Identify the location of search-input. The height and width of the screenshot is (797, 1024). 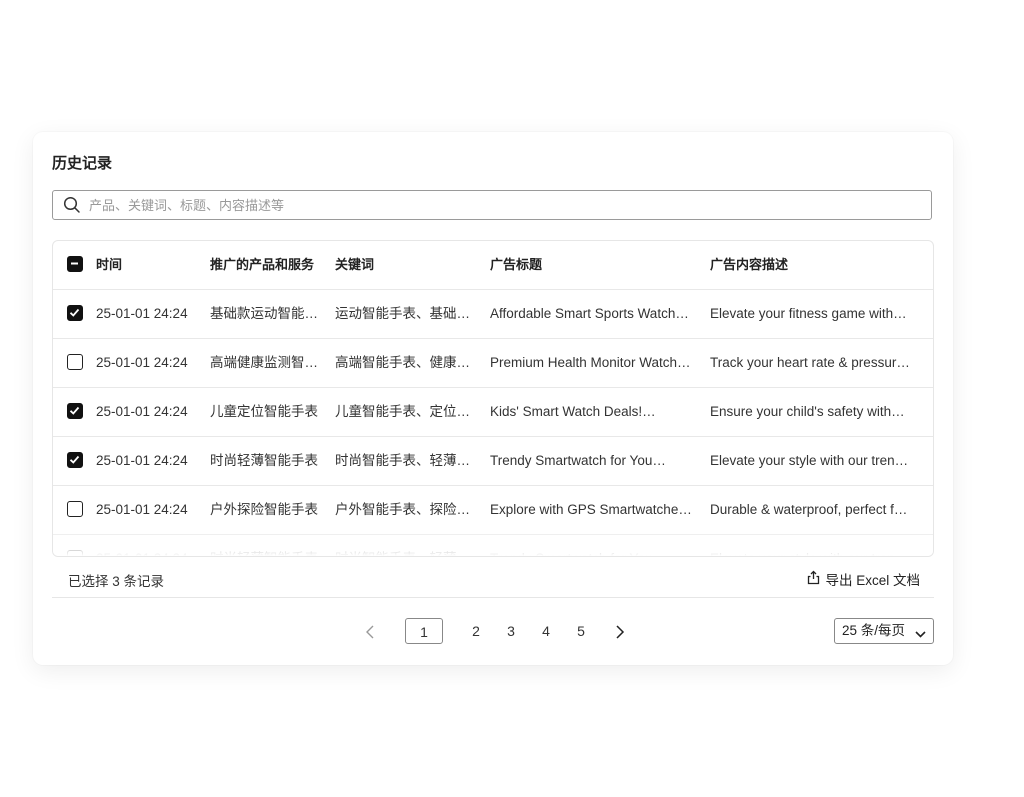
(509, 205).